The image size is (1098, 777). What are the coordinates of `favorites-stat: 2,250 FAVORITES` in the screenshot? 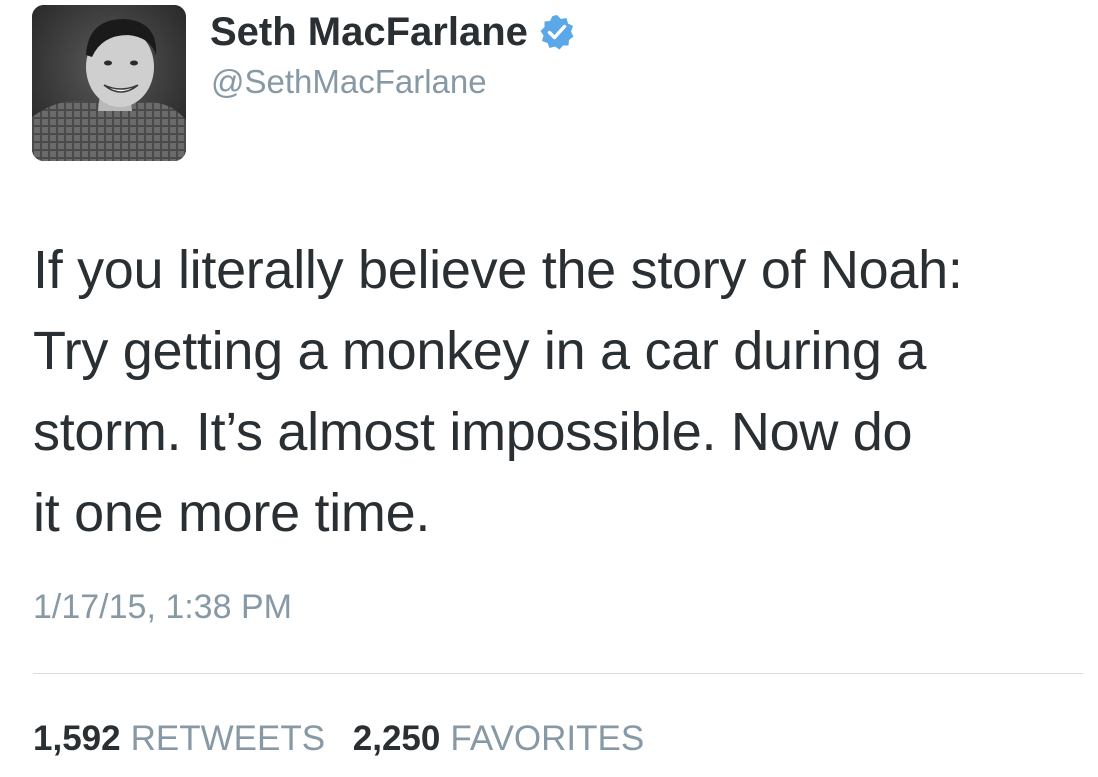 It's located at (498, 739).